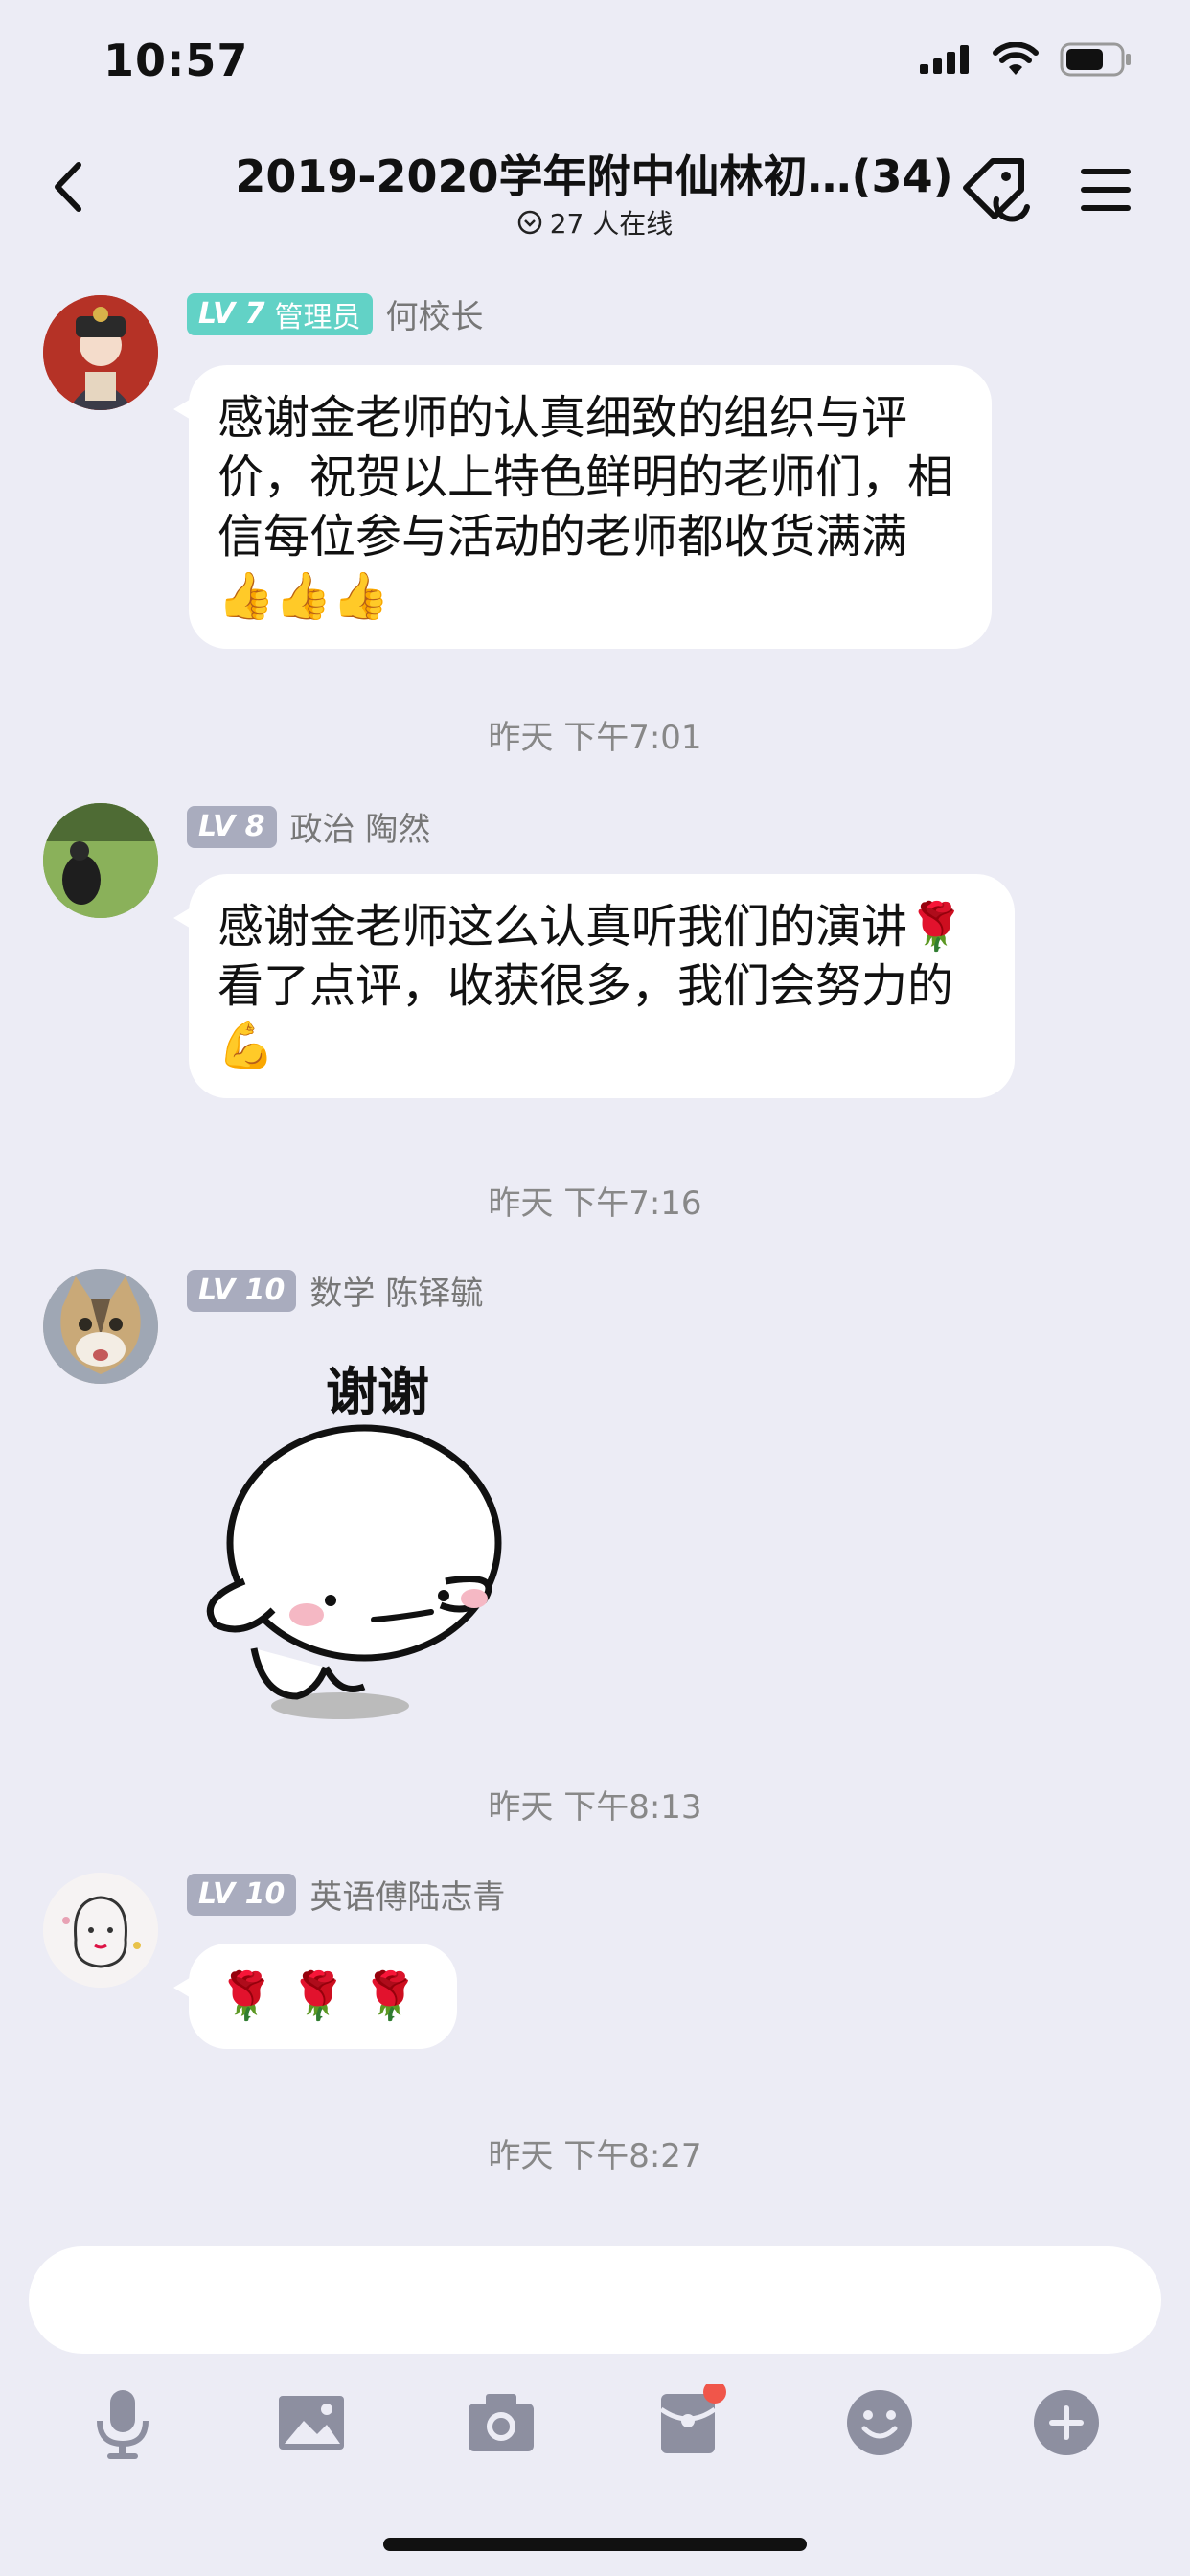 The height and width of the screenshot is (2576, 1190). Describe the element at coordinates (595, 2156) in the screenshot. I see `time-label: 昨天 下午8:27` at that location.